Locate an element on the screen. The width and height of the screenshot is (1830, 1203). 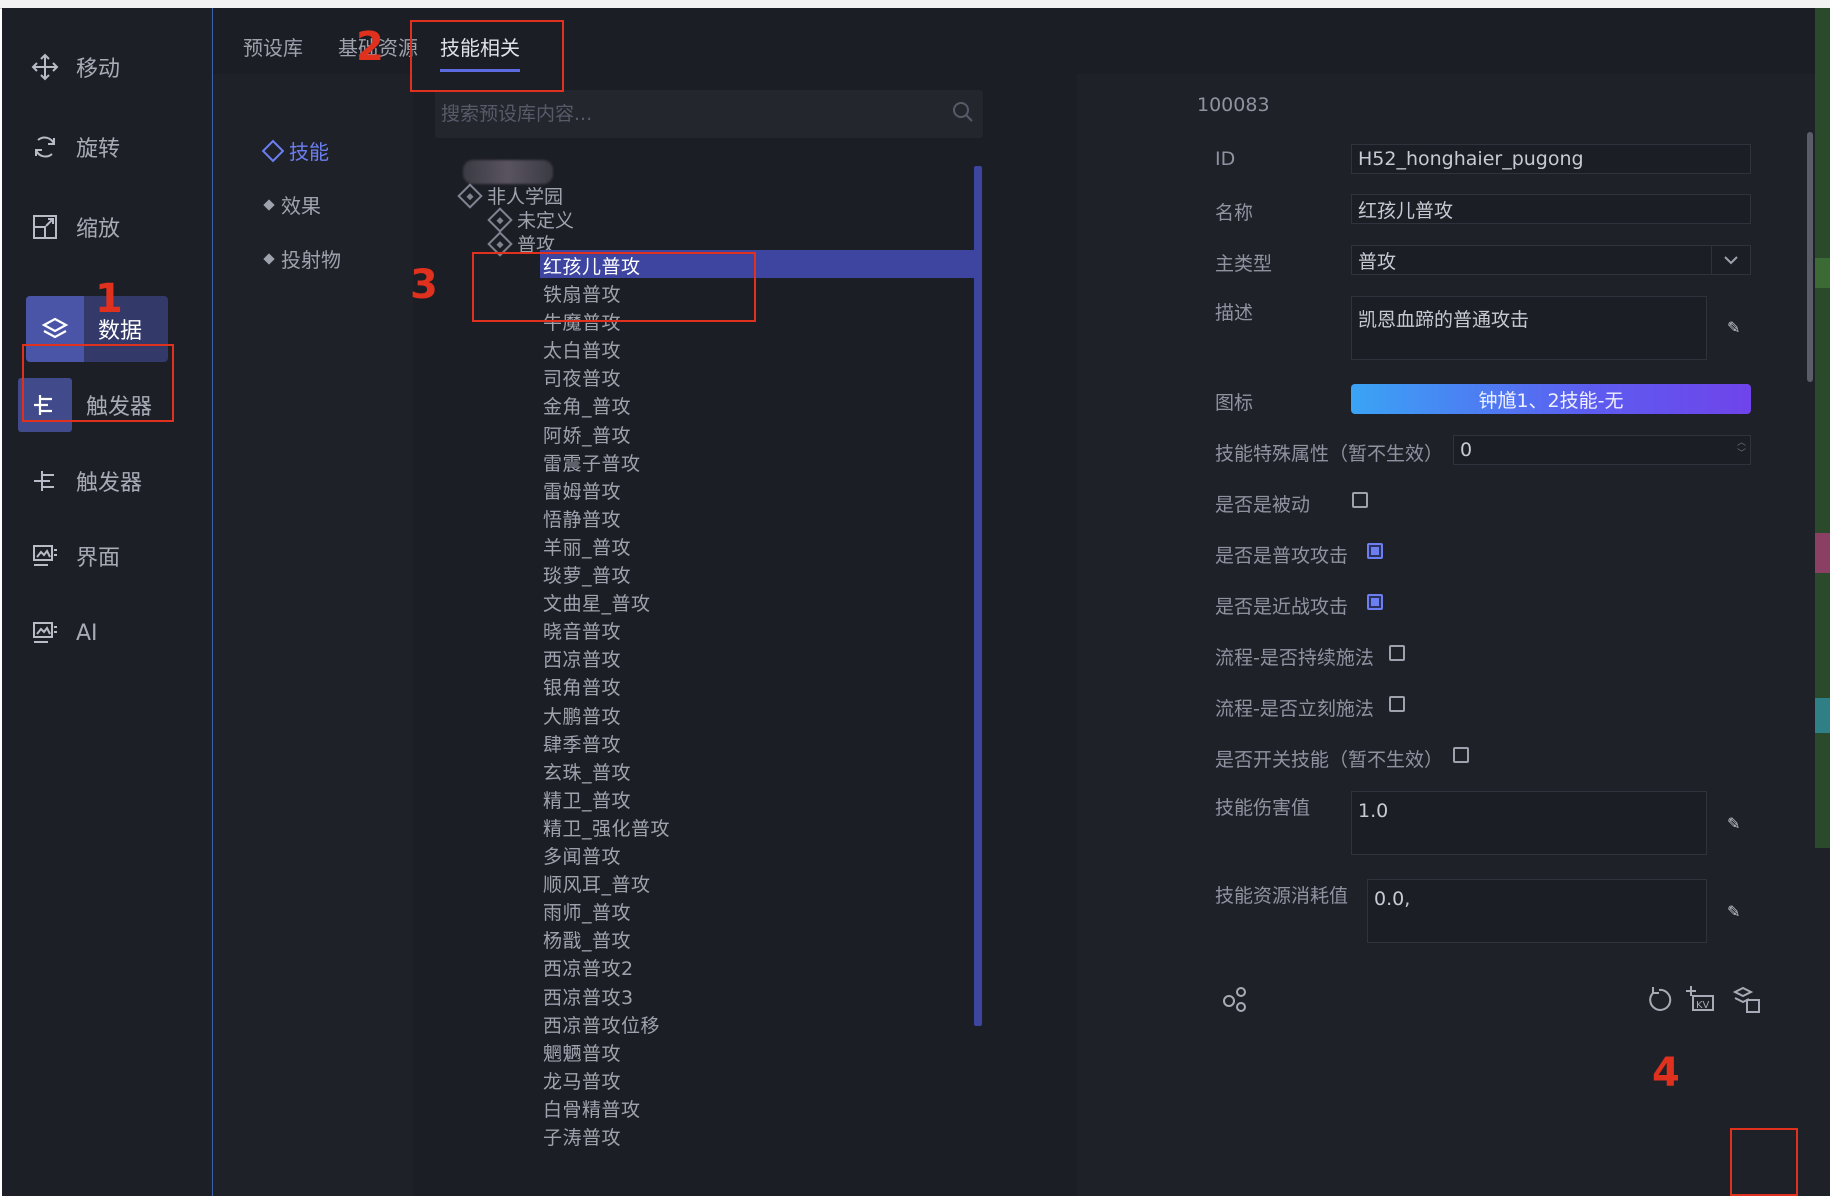
search-icon is located at coordinates (963, 114).